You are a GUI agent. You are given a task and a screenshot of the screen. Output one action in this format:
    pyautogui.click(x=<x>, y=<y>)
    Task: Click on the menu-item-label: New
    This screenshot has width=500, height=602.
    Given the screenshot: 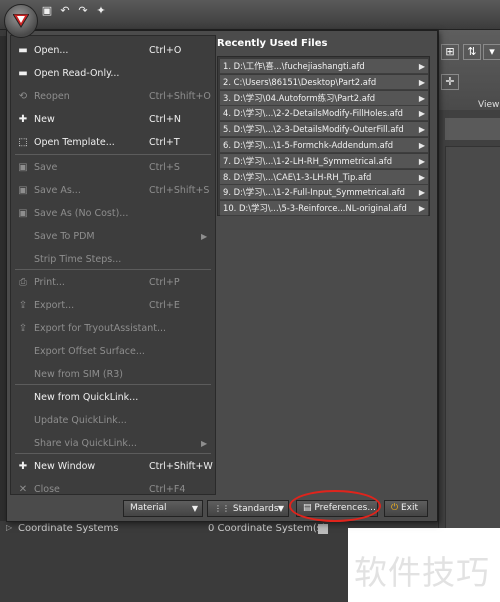 What is the action you would take?
    pyautogui.click(x=44, y=119)
    